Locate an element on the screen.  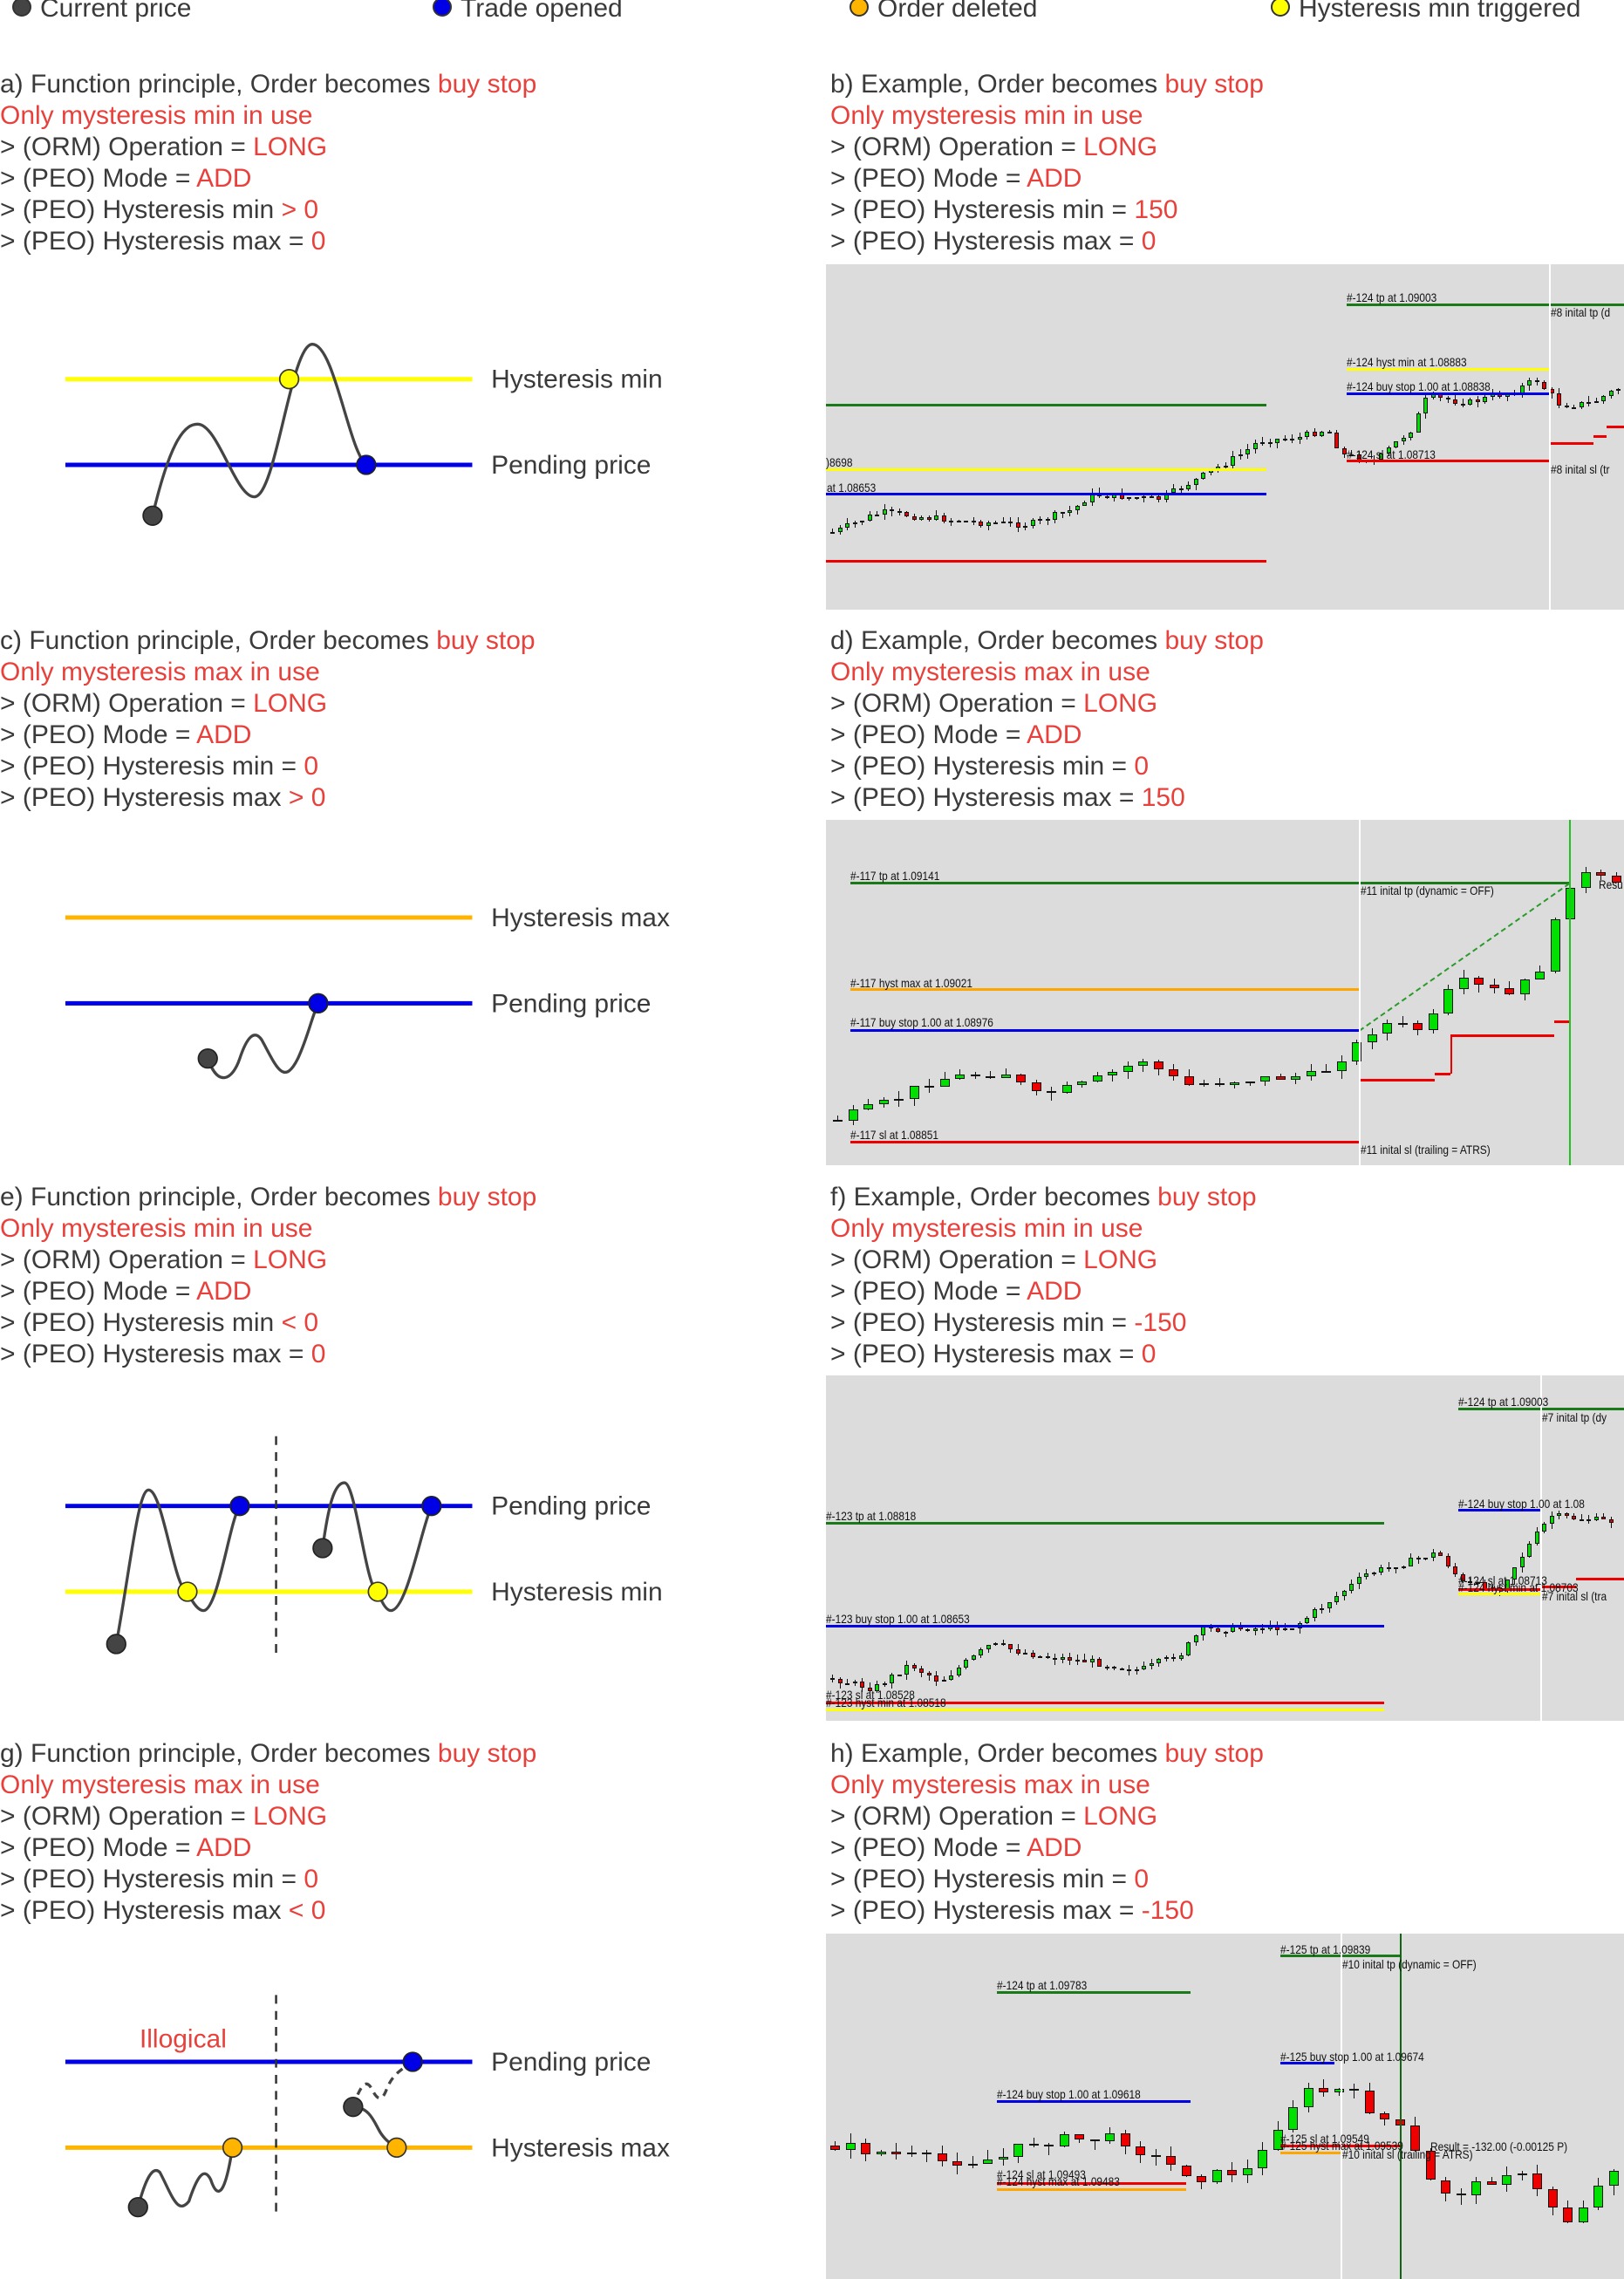
trade-opened-dot is located at coordinates (239, 1506).